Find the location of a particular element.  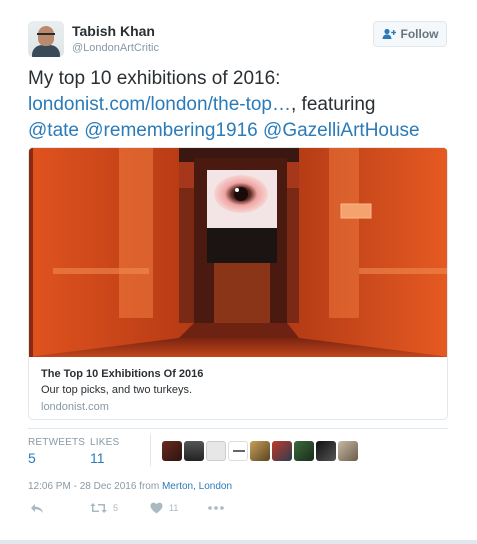

mention-remembering1916: @remembering1916 is located at coordinates (171, 130).